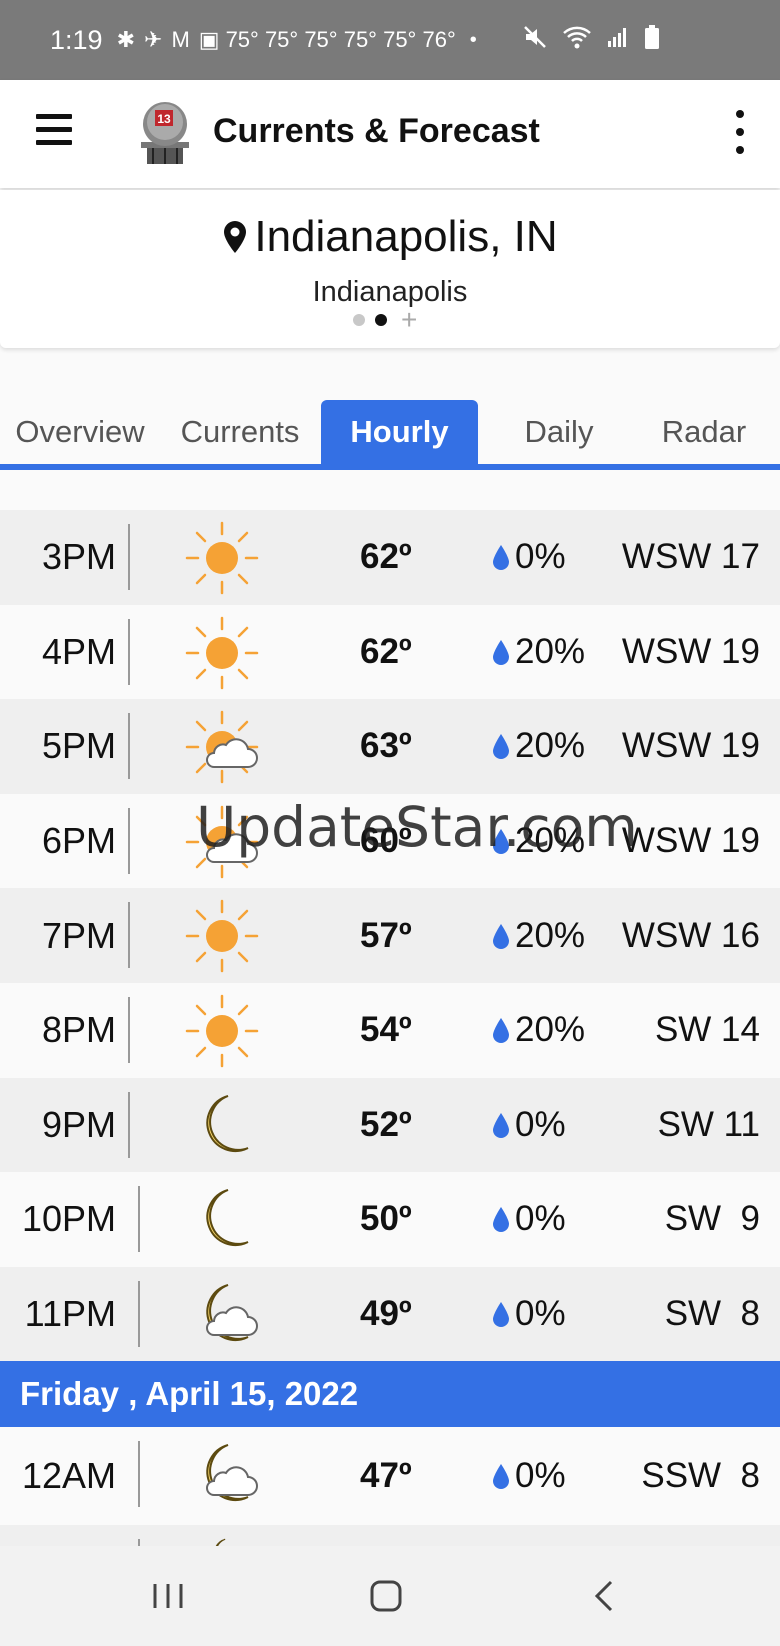 This screenshot has width=780, height=1646. I want to click on system-nav-bar, so click(390, 1596).